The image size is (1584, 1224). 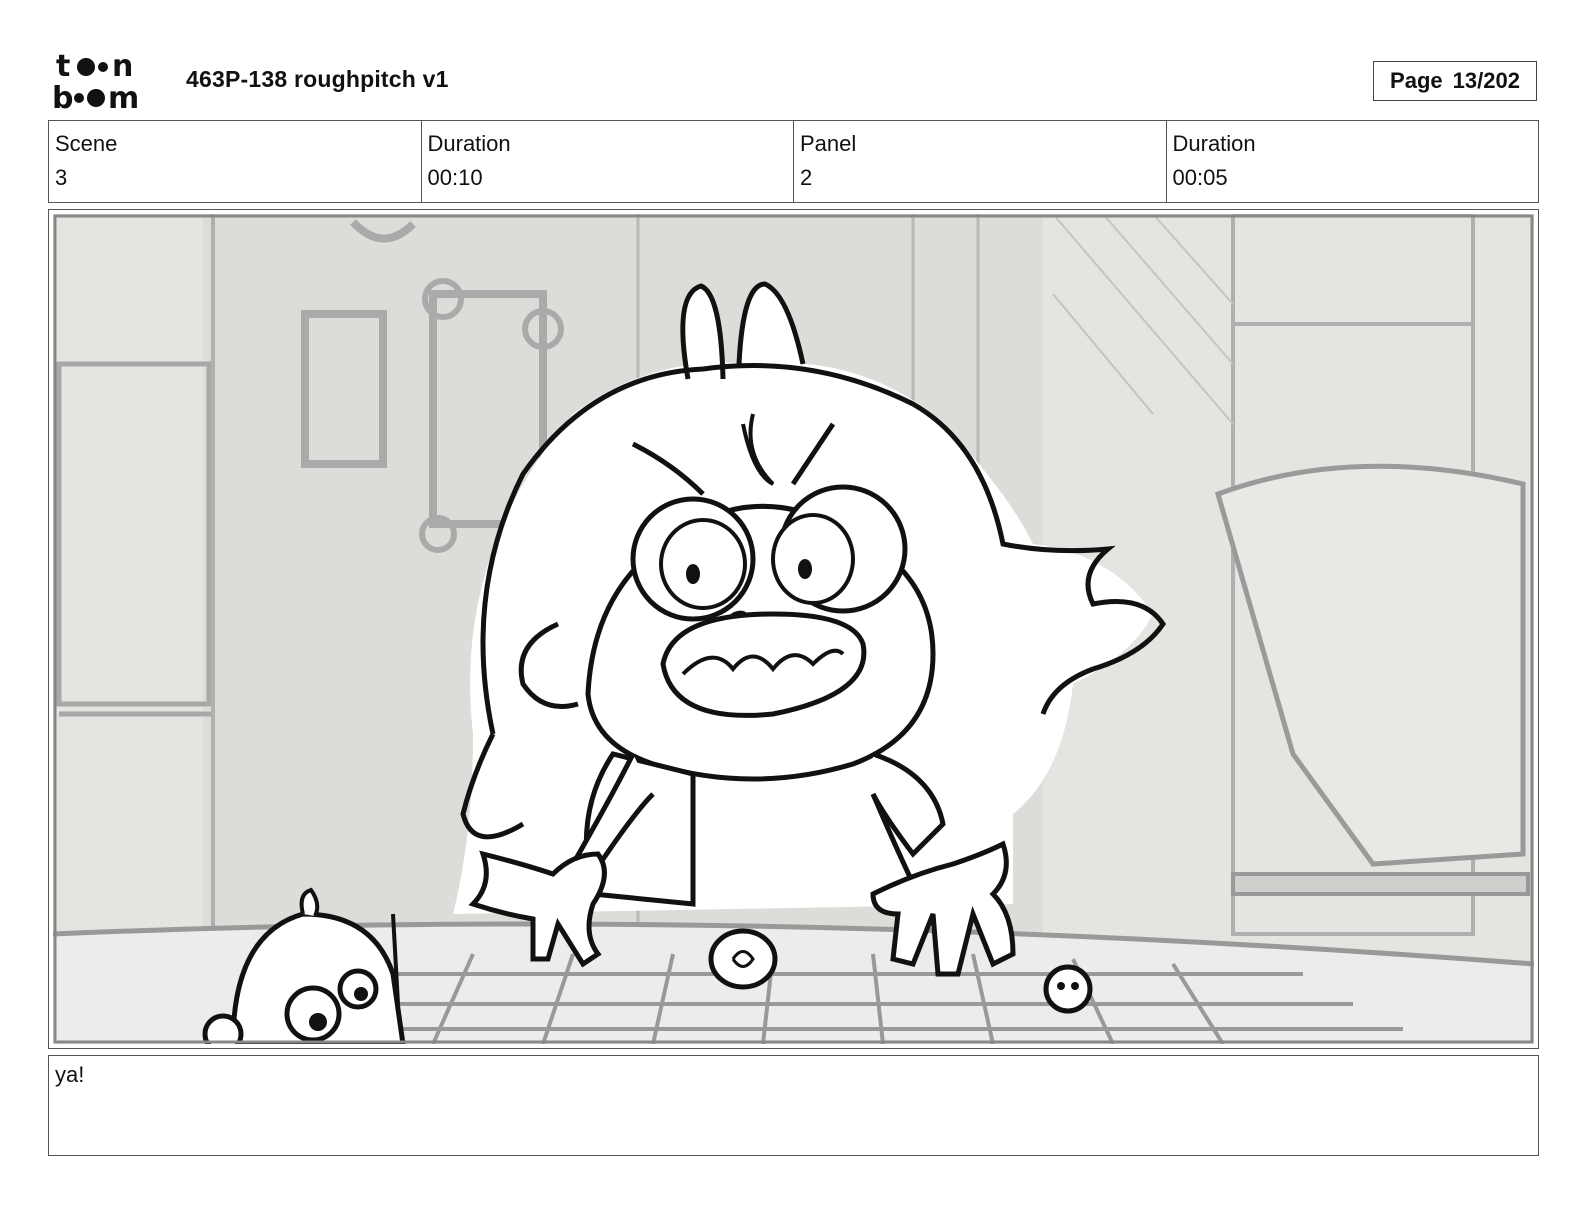 I want to click on svg-text: b, so click(x=62, y=96).